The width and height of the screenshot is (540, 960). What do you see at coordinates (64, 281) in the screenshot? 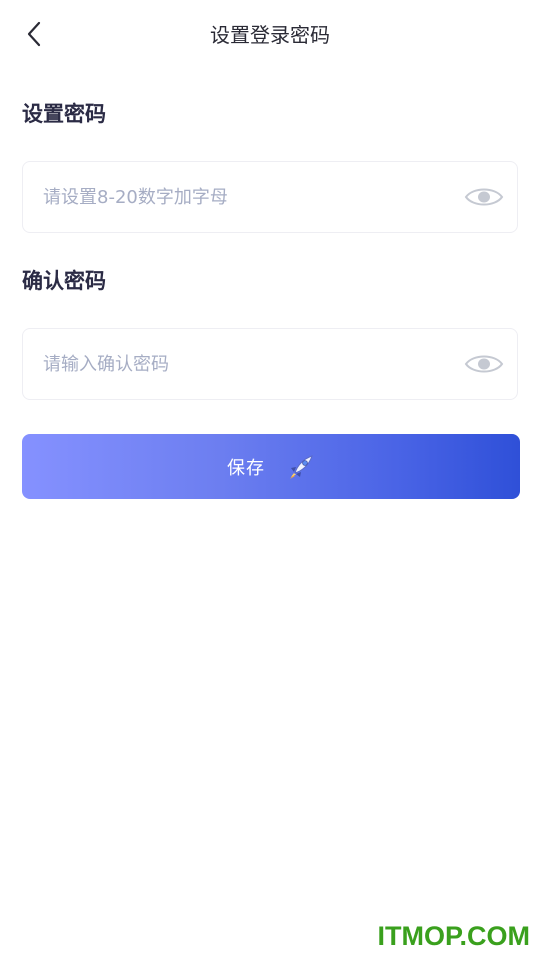
I see `confirm-password-label: 确认密码` at bounding box center [64, 281].